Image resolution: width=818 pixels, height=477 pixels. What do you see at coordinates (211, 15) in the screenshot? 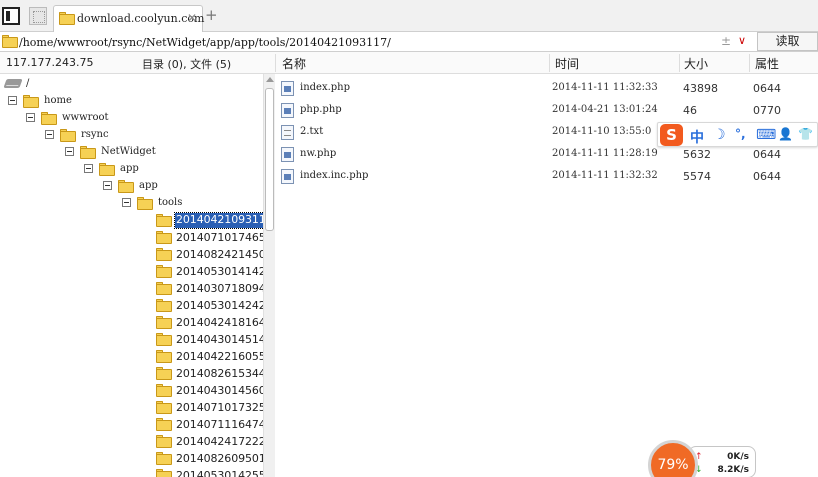
I see `new-tab-button: +` at bounding box center [211, 15].